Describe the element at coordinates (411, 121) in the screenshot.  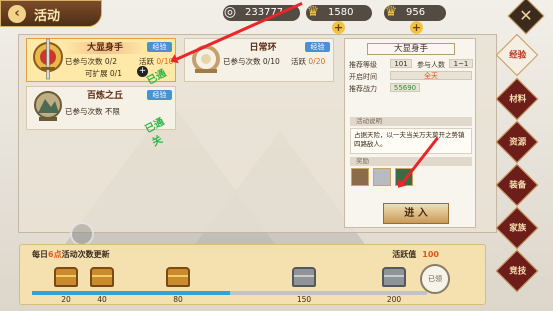
I see `description-section-label: 活动说明` at that location.